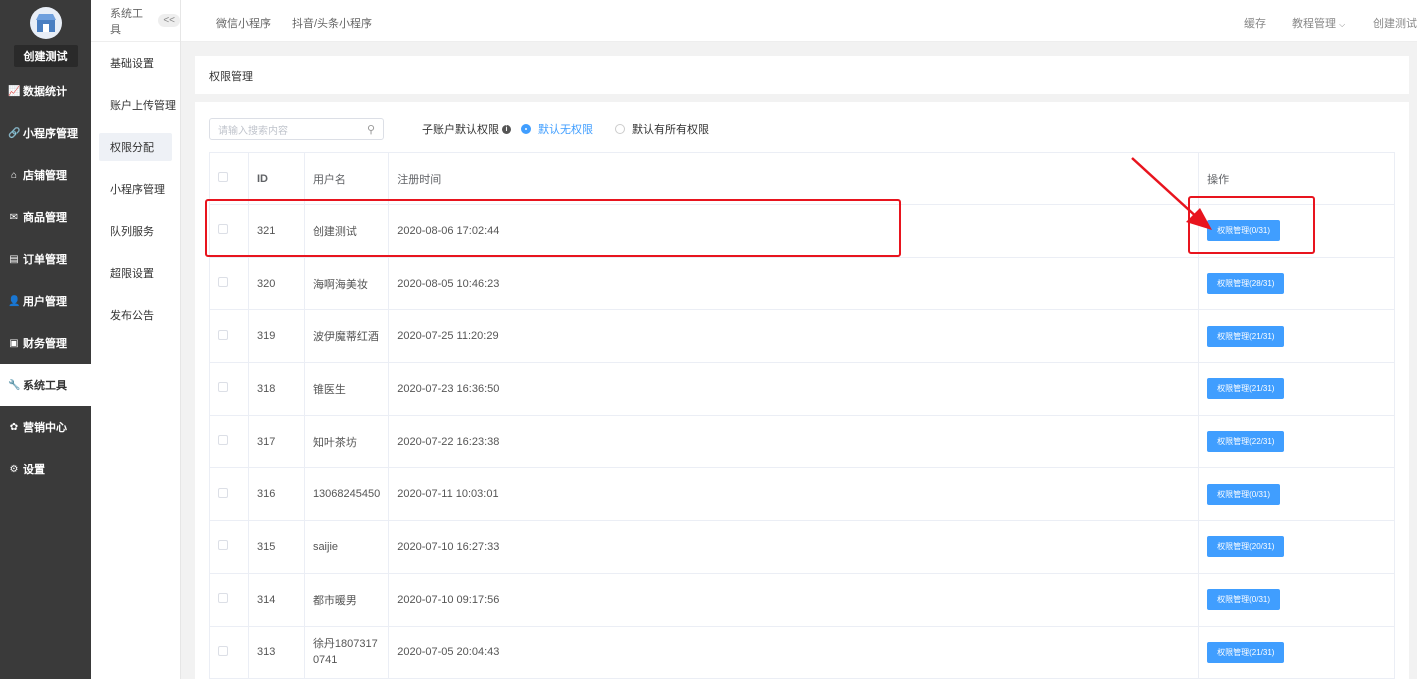 This screenshot has height=679, width=1417. I want to click on cell-username: 13068245450, so click(346, 494).